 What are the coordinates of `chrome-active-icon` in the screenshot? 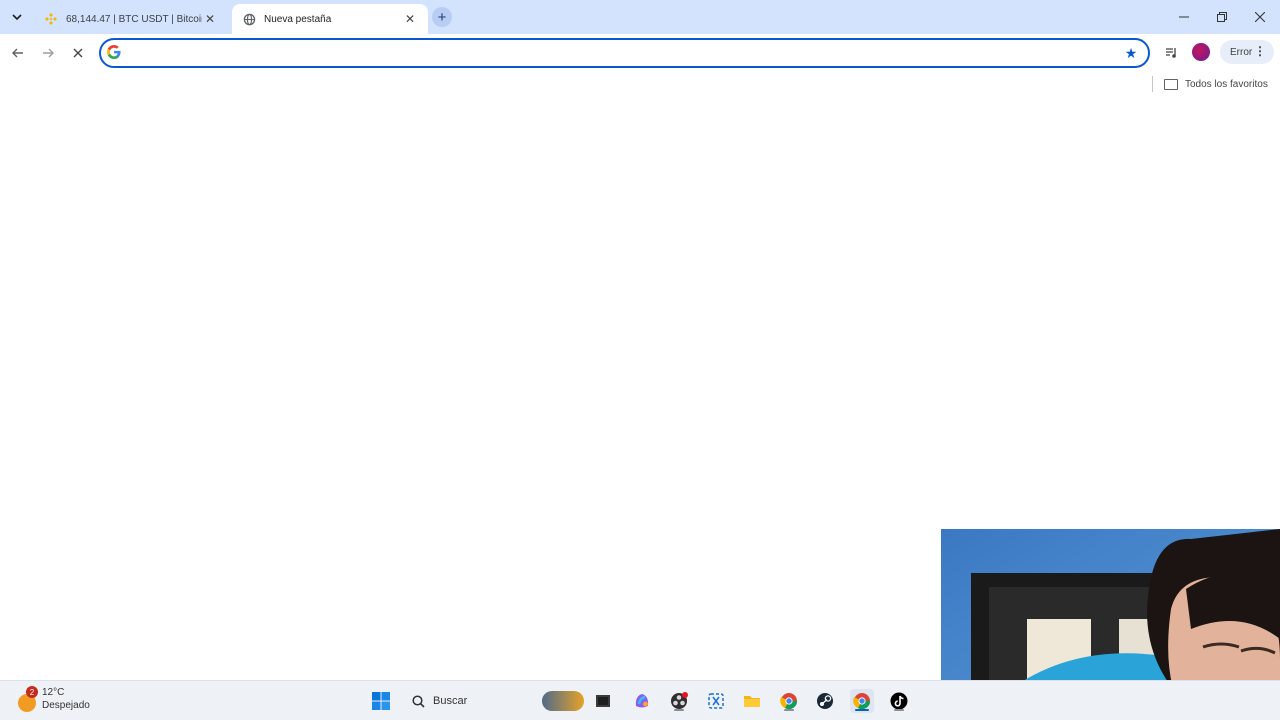 It's located at (862, 701).